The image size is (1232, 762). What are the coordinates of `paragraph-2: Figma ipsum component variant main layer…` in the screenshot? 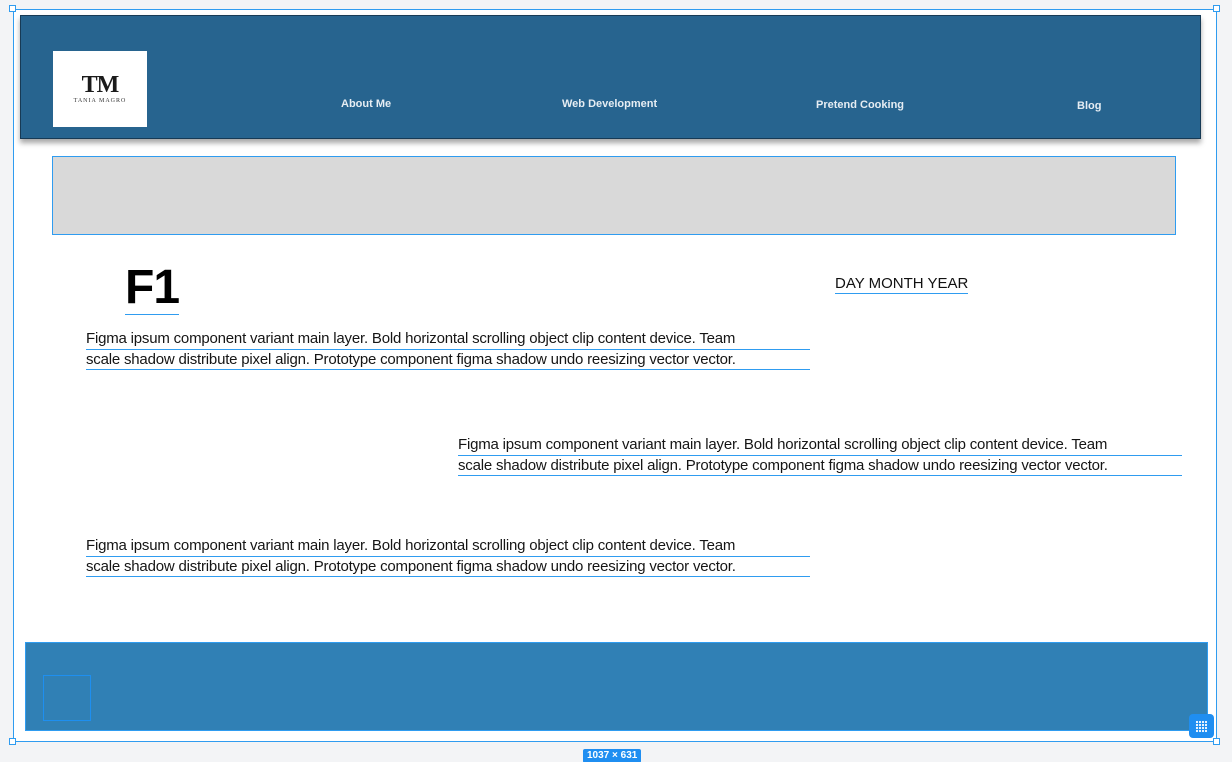 It's located at (820, 455).